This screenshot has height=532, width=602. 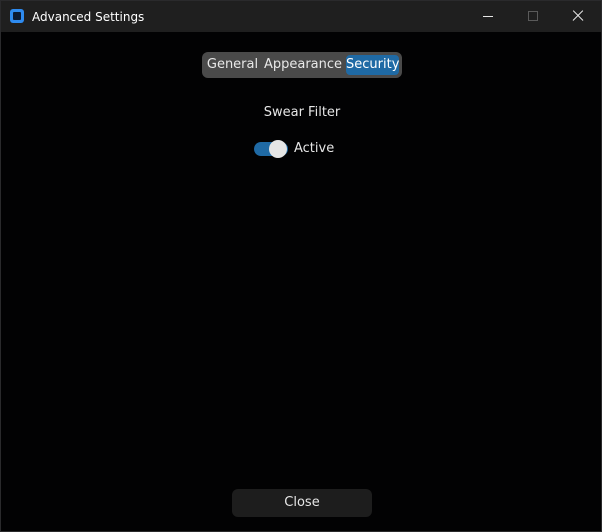 I want to click on tab-appearance: Appearance, so click(x=303, y=65).